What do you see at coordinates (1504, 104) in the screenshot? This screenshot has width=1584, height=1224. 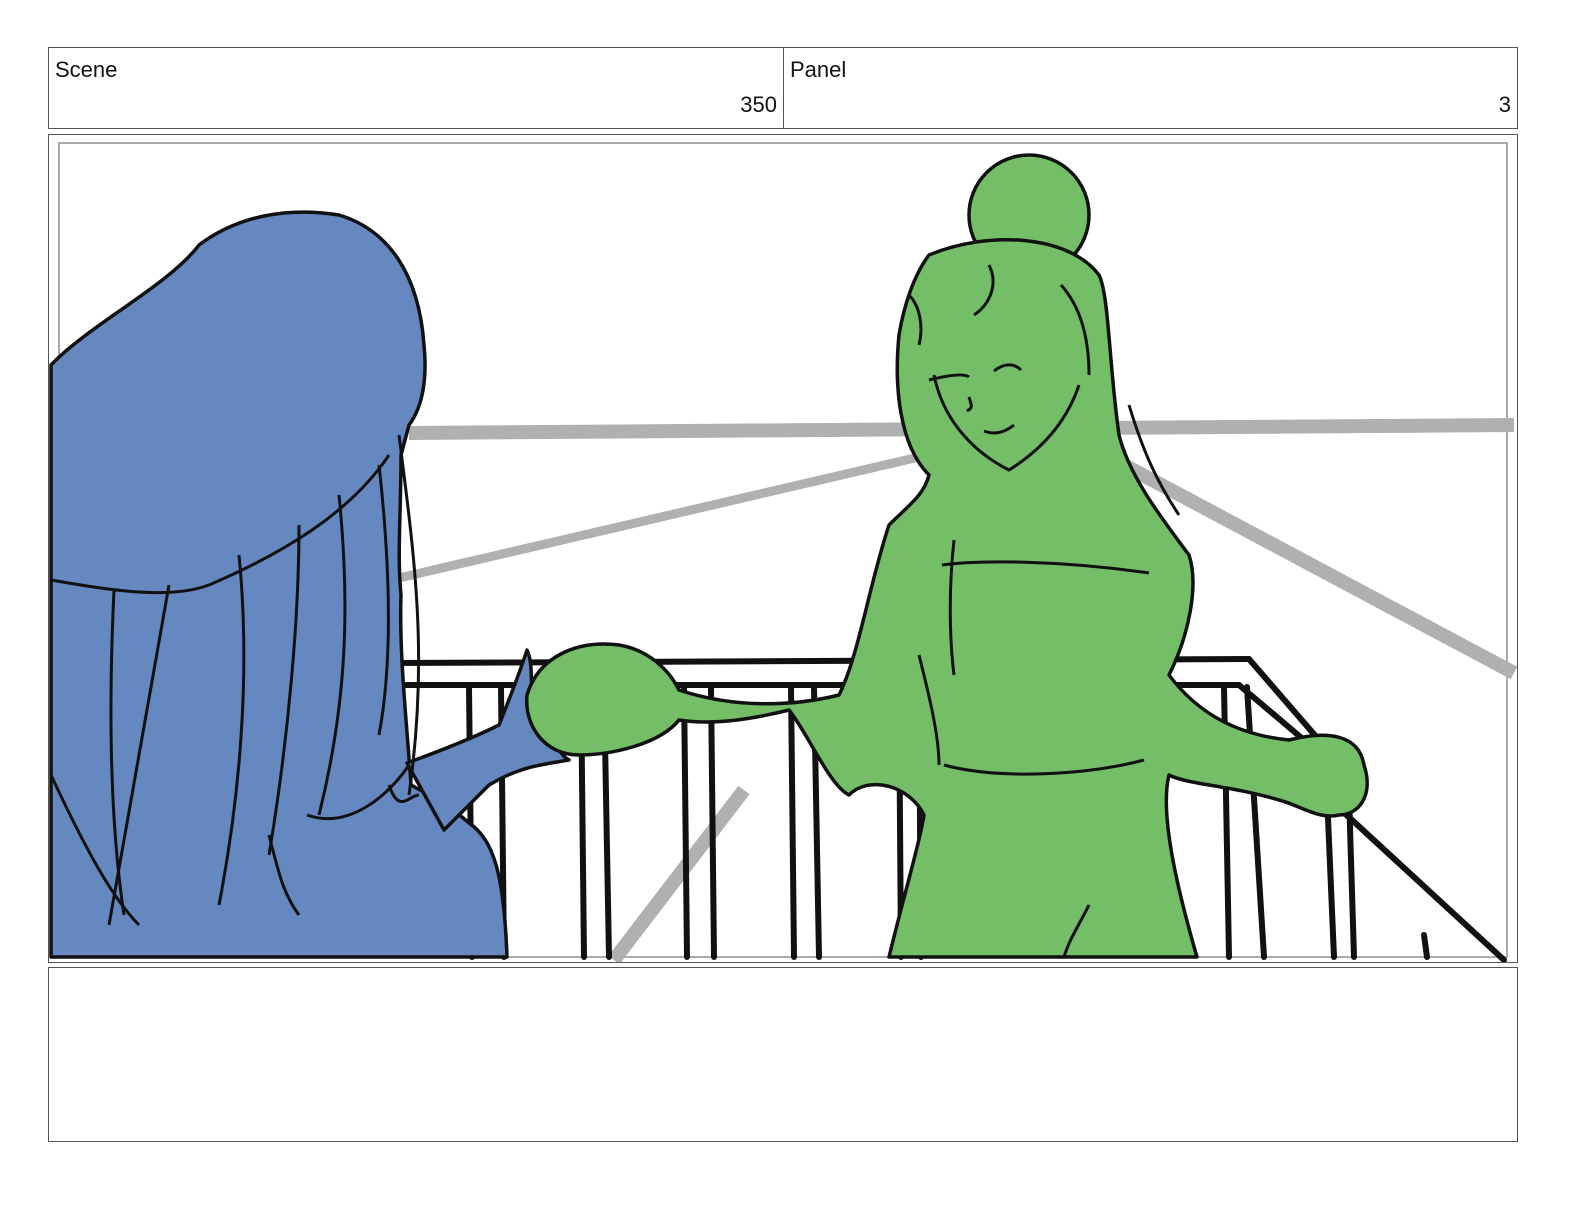 I see `panel-number: 3` at bounding box center [1504, 104].